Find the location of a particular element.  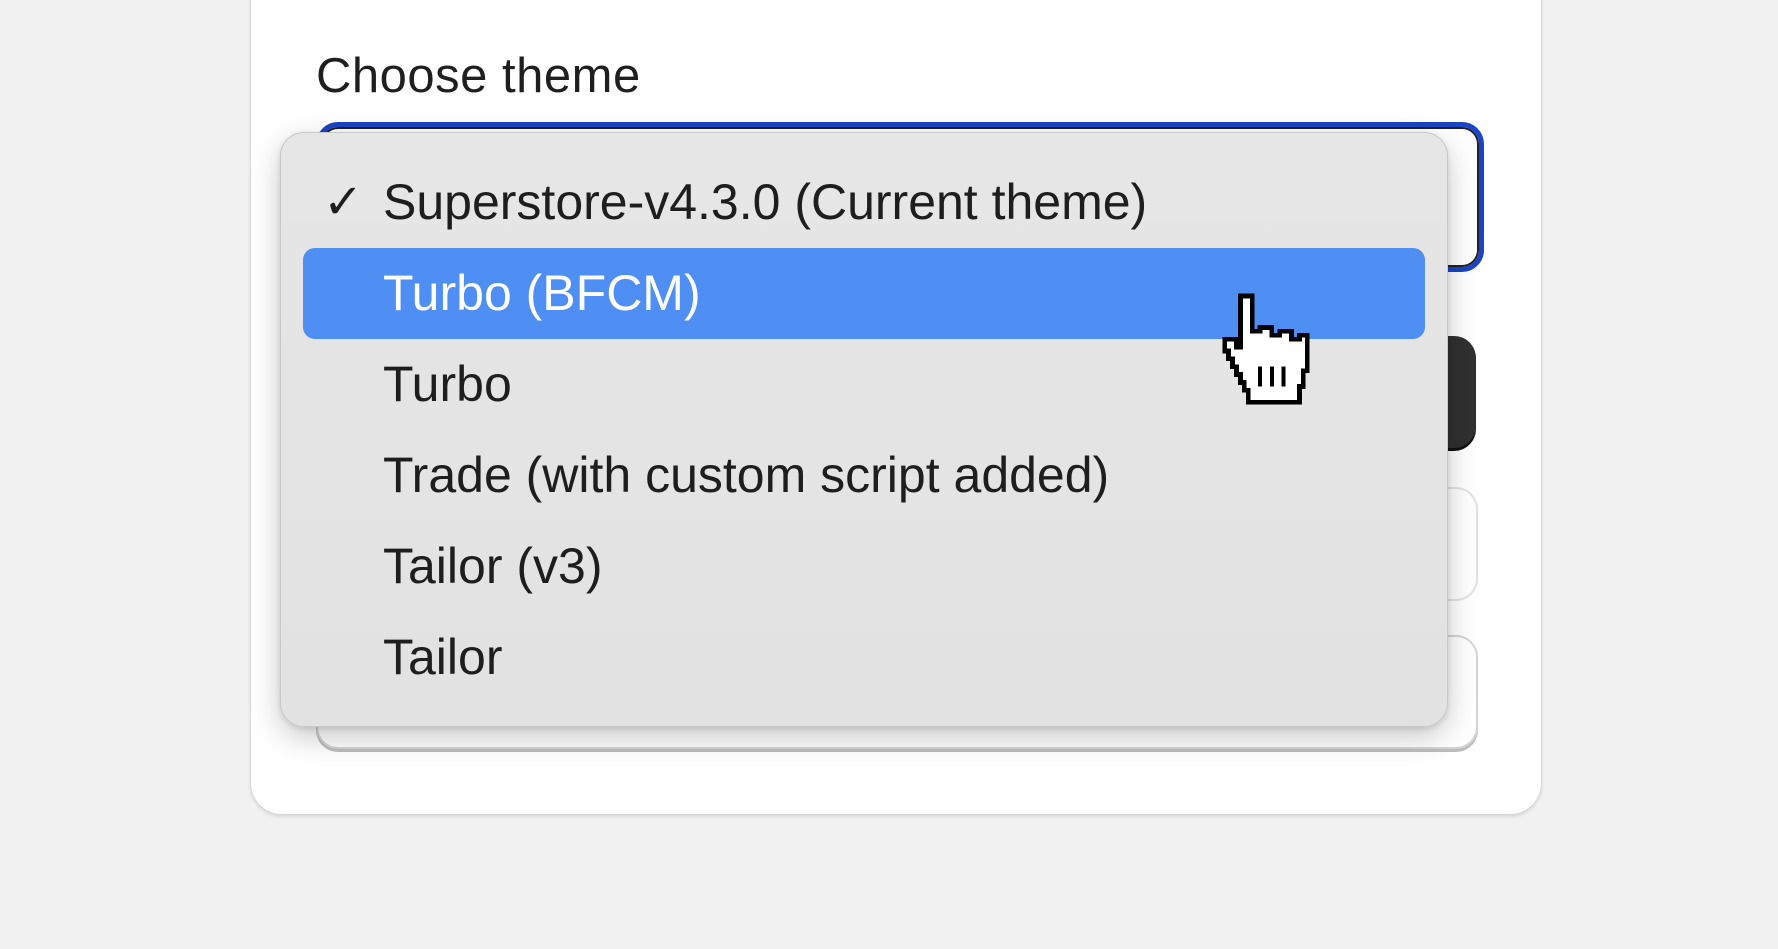

menu-item-tailor-v3: Tailor (v3) is located at coordinates (864, 566).